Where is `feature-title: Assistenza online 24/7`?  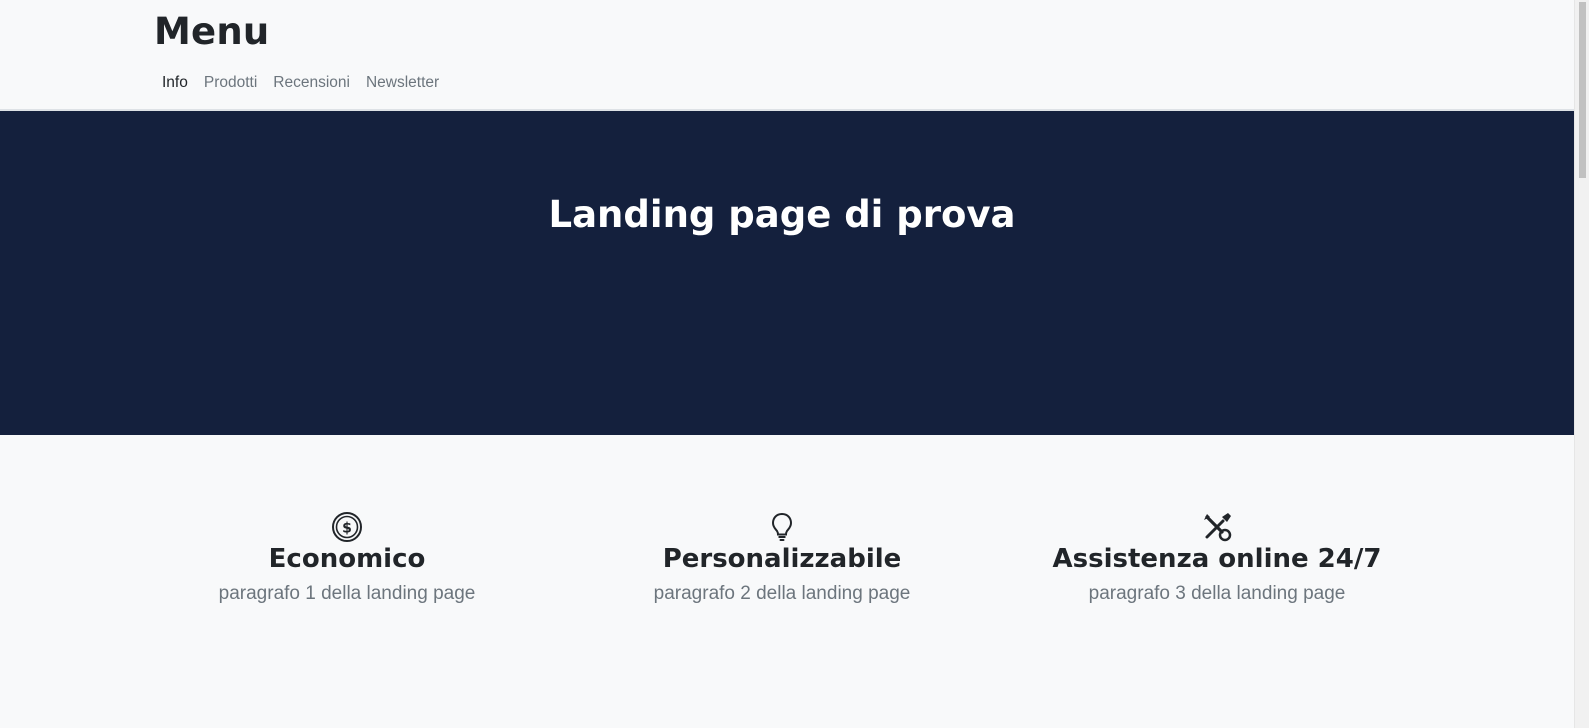 feature-title: Assistenza online 24/7 is located at coordinates (1217, 559).